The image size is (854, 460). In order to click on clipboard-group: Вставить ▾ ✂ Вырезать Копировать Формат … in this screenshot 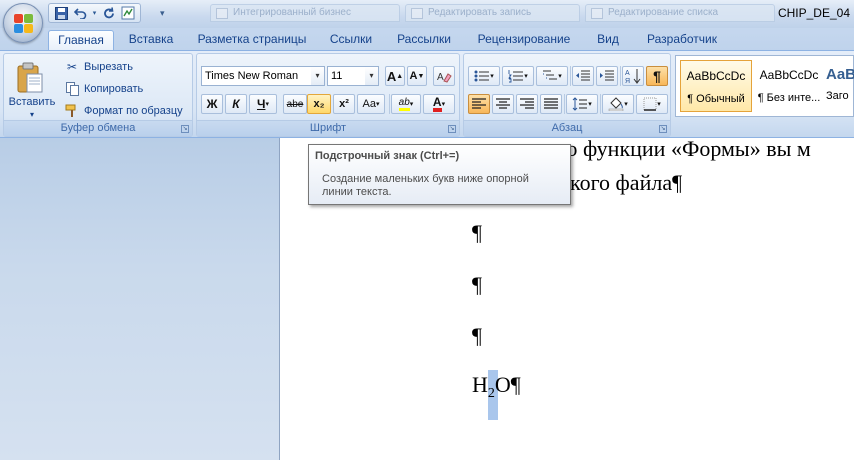, I will do `click(98, 95)`.